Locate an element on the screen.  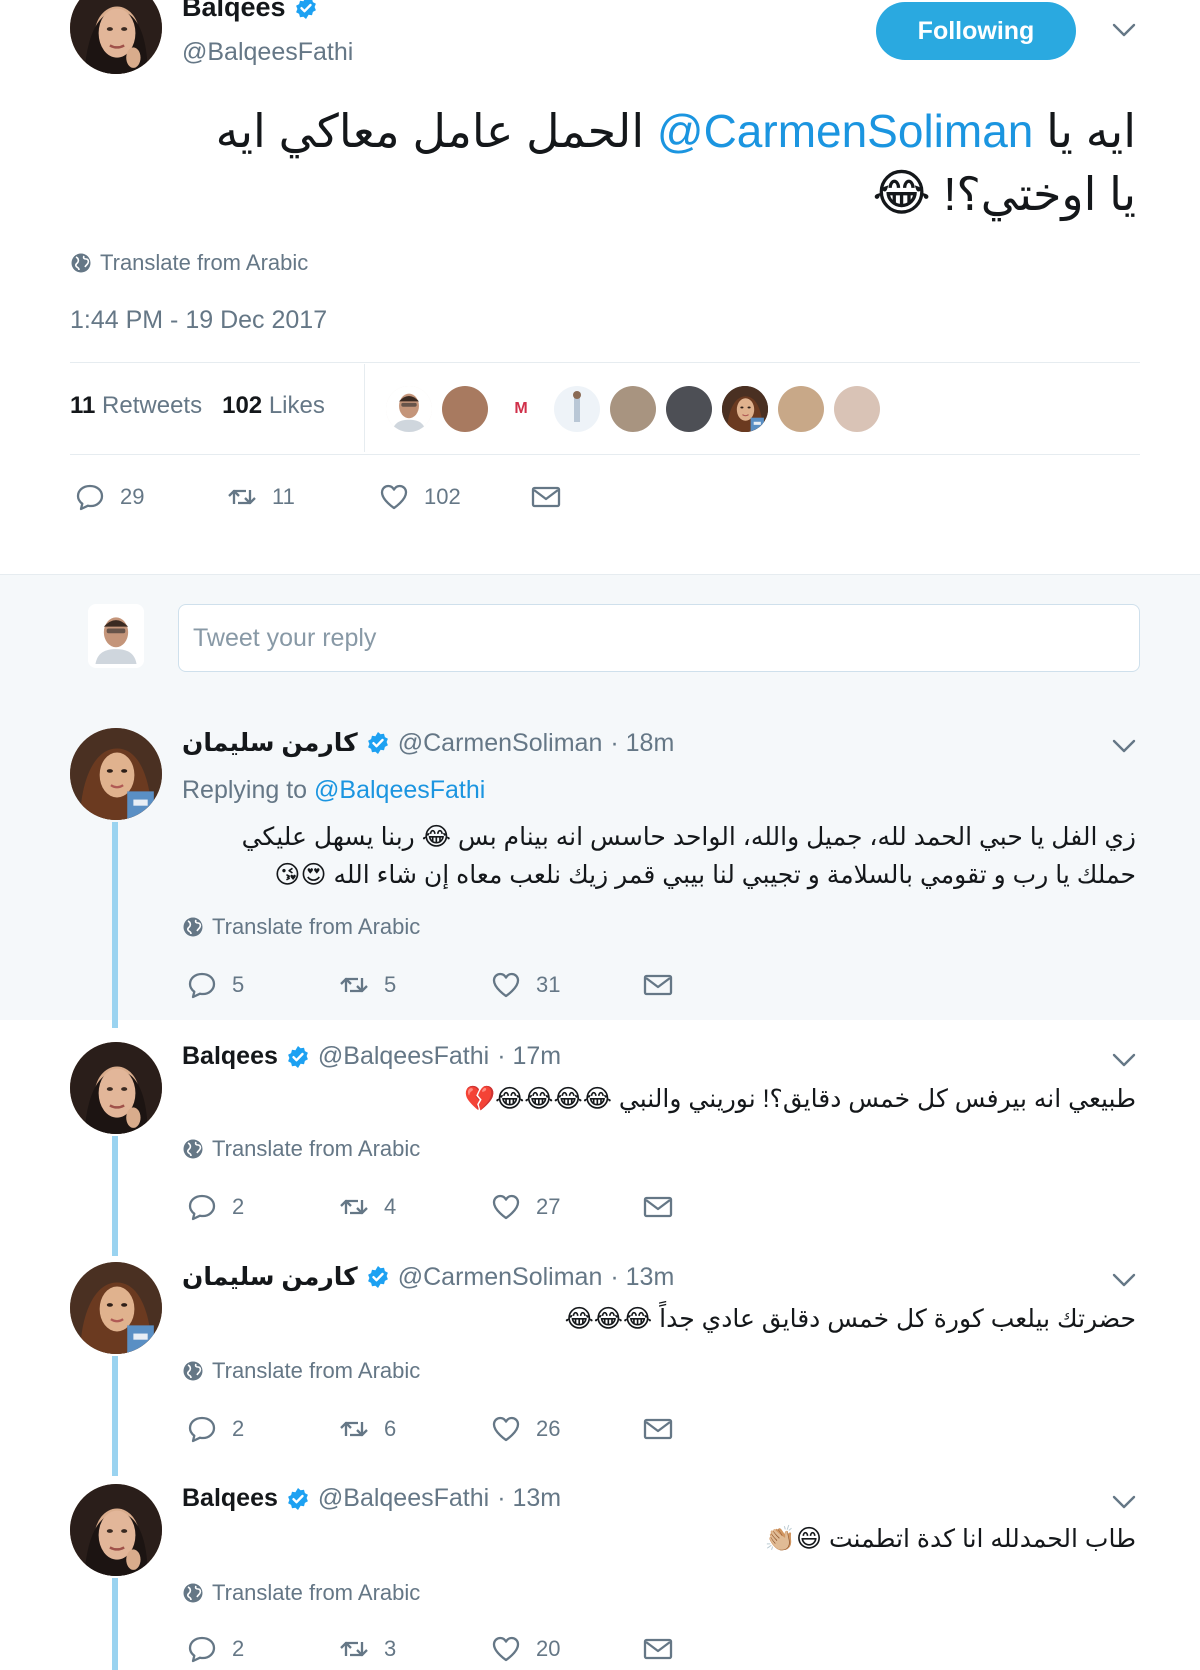
retweet-action: 11 is located at coordinates (302, 497).